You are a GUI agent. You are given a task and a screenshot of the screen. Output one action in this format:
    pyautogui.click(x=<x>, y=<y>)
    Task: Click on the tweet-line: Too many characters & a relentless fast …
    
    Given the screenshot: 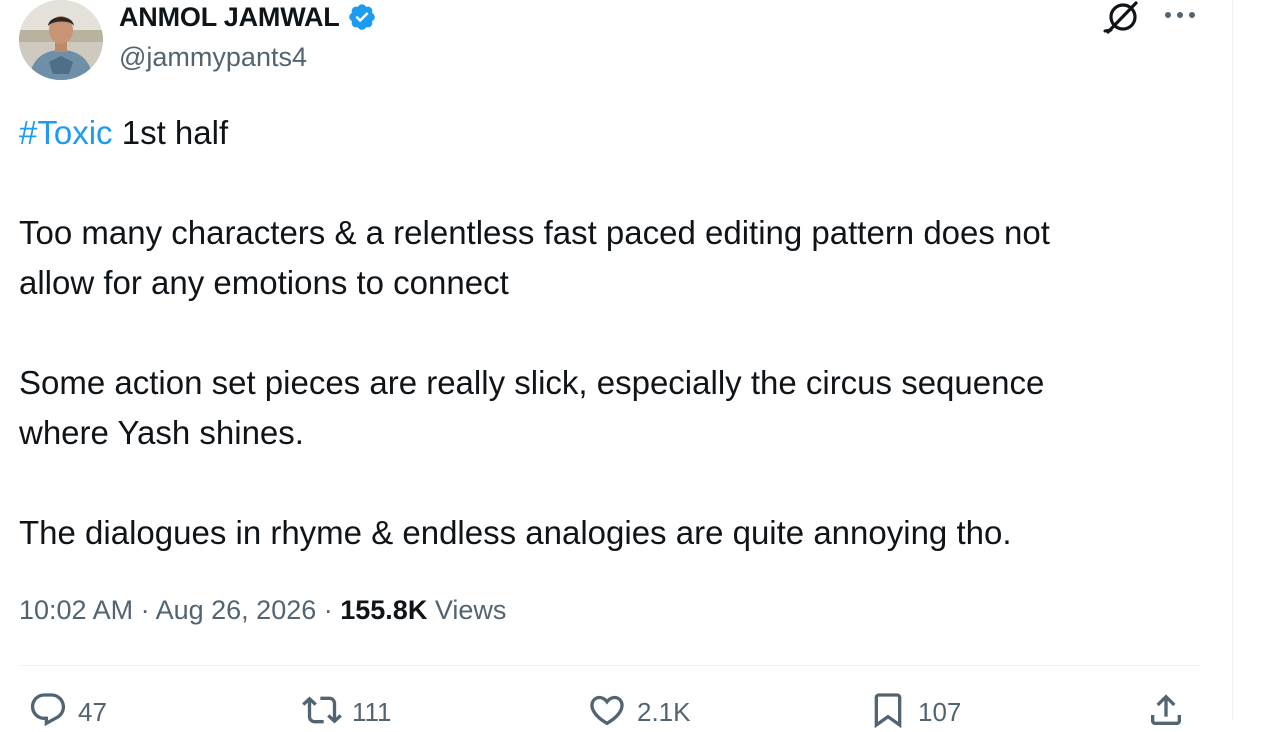 What is the action you would take?
    pyautogui.click(x=534, y=232)
    